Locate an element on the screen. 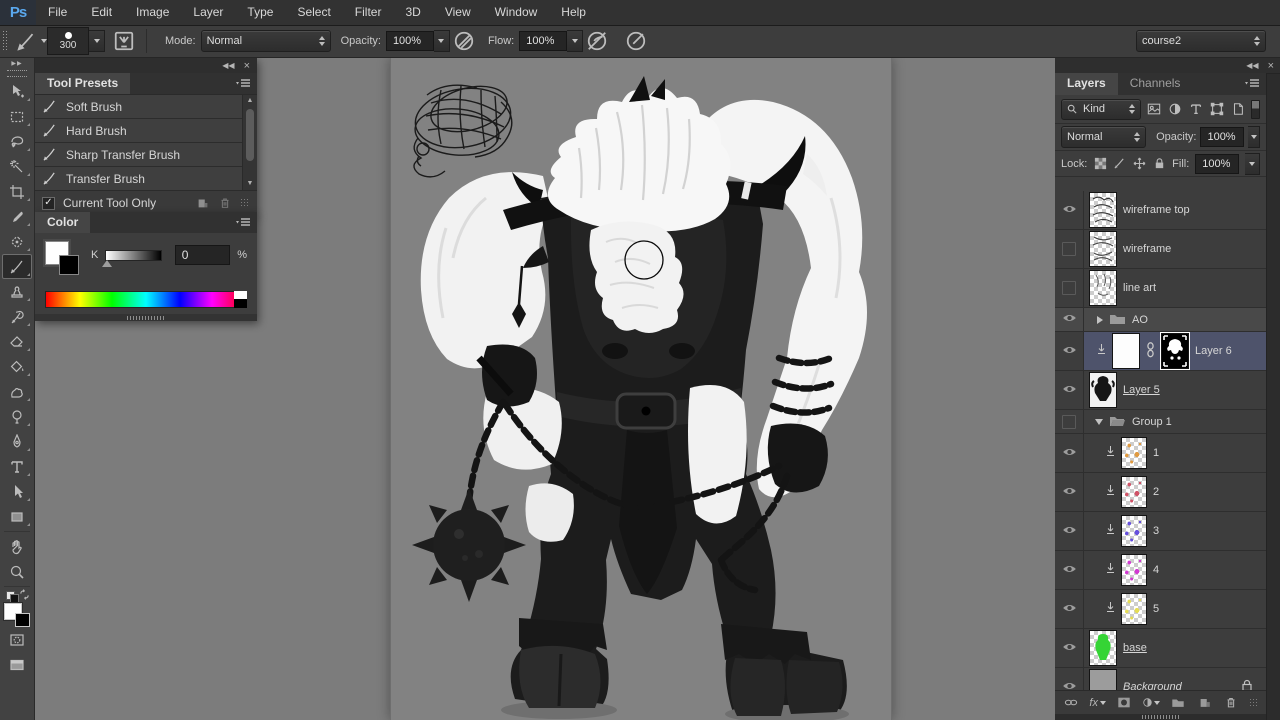 The height and width of the screenshot is (720, 1280). menu-window: Window is located at coordinates (516, 12).